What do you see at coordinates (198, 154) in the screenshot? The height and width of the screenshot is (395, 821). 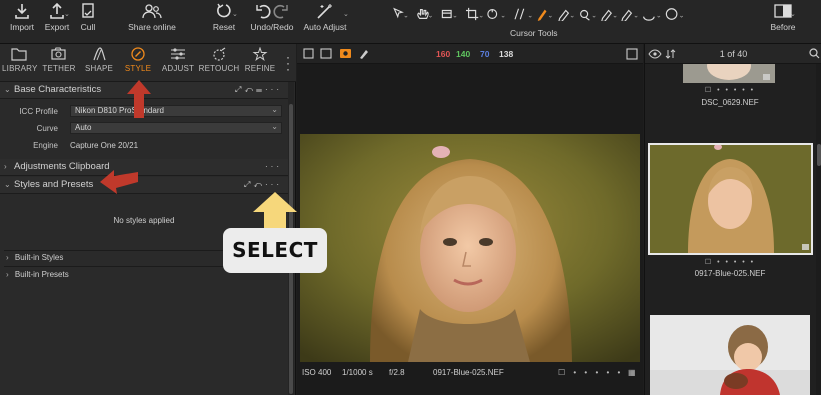 I see `tutorial-annotations` at bounding box center [198, 154].